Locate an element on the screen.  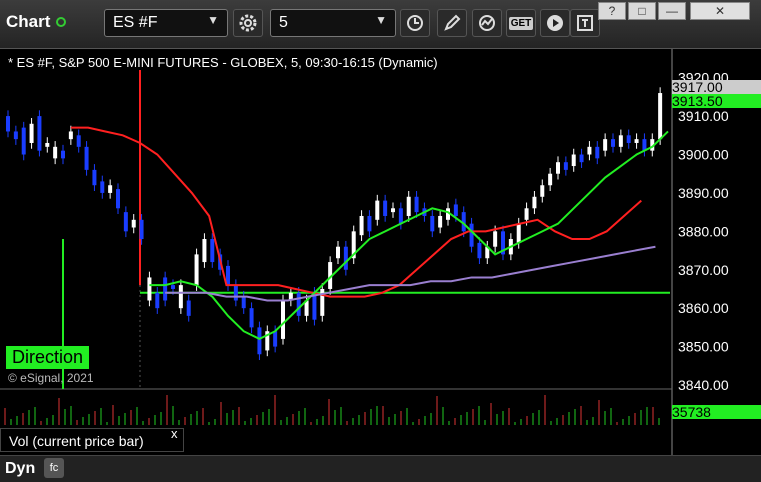
play-icon is located at coordinates (555, 23).